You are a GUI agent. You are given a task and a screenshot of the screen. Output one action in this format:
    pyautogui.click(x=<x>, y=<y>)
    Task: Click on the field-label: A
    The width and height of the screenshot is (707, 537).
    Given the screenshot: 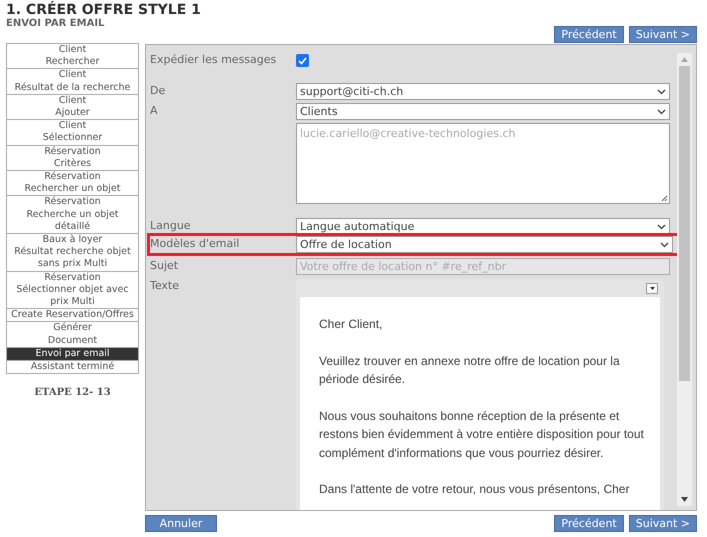 What is the action you would take?
    pyautogui.click(x=154, y=110)
    